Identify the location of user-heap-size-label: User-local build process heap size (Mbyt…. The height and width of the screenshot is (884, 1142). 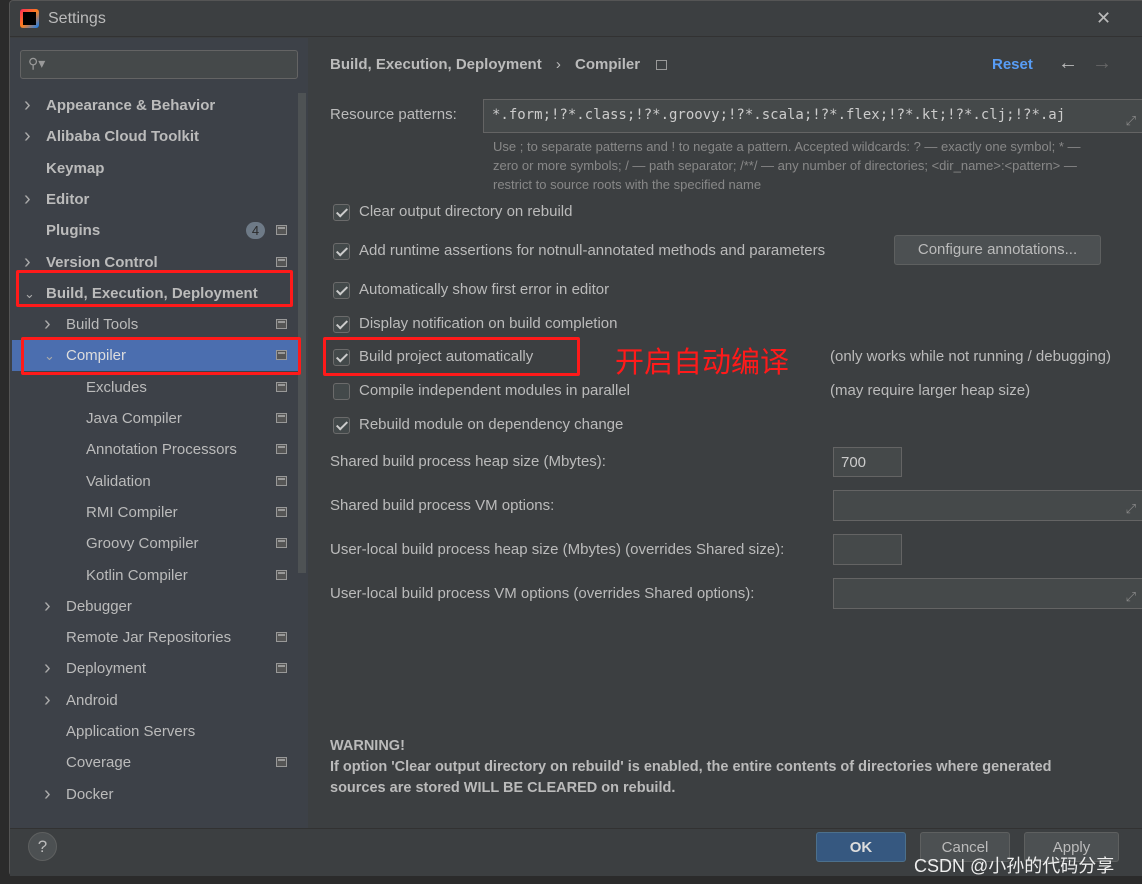
(557, 549).